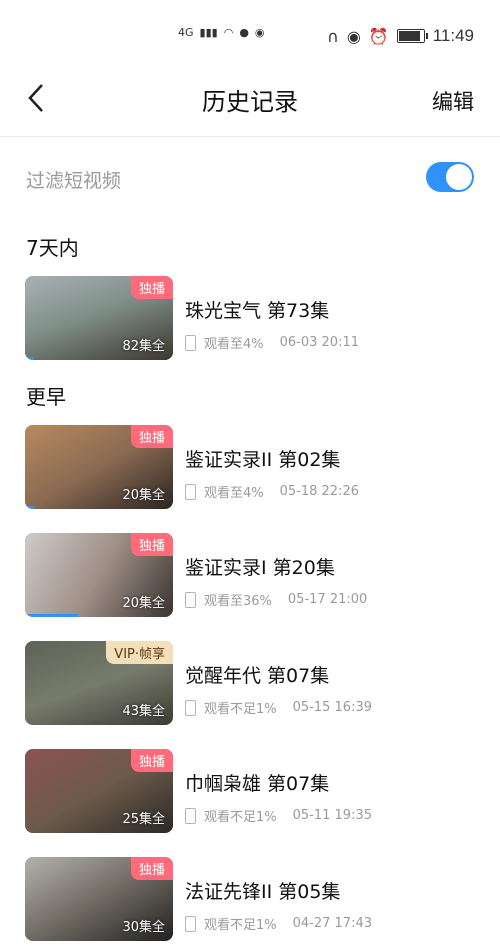 Image resolution: width=500 pixels, height=950 pixels. I want to click on item-meta: 观看至4% 06-03 20:11, so click(272, 342).